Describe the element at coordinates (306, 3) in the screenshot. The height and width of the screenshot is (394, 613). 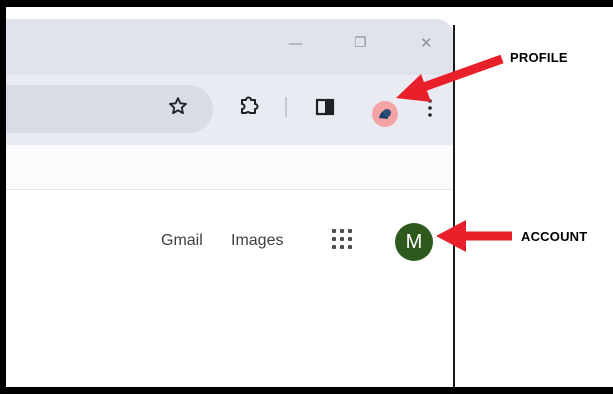
I see `frame-top` at that location.